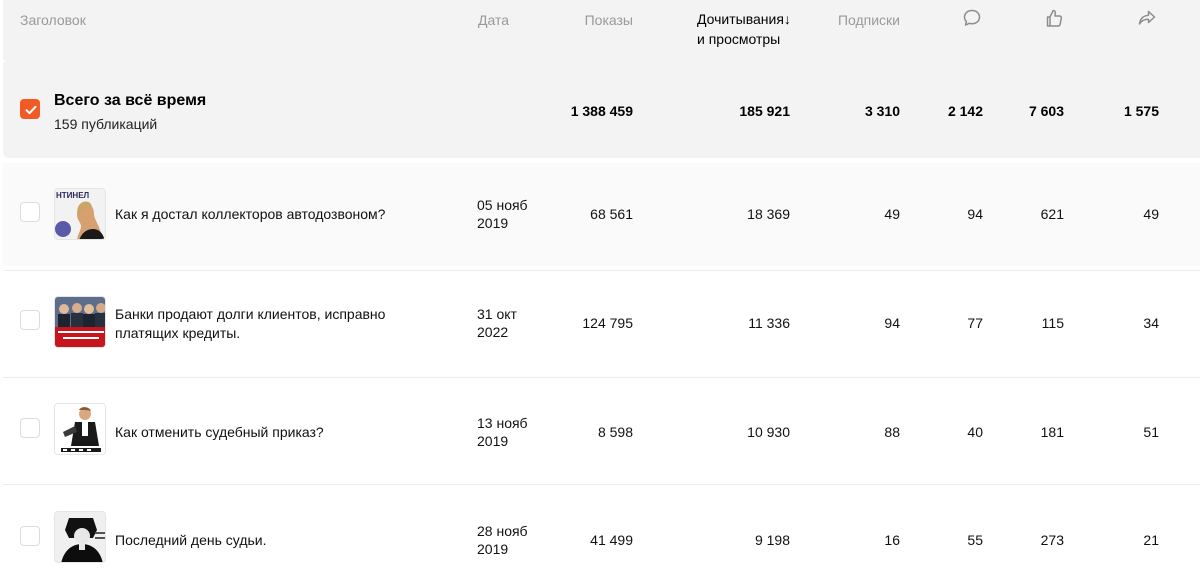 This screenshot has height=588, width=1200. I want to click on views-value: 41 499, so click(611, 540).